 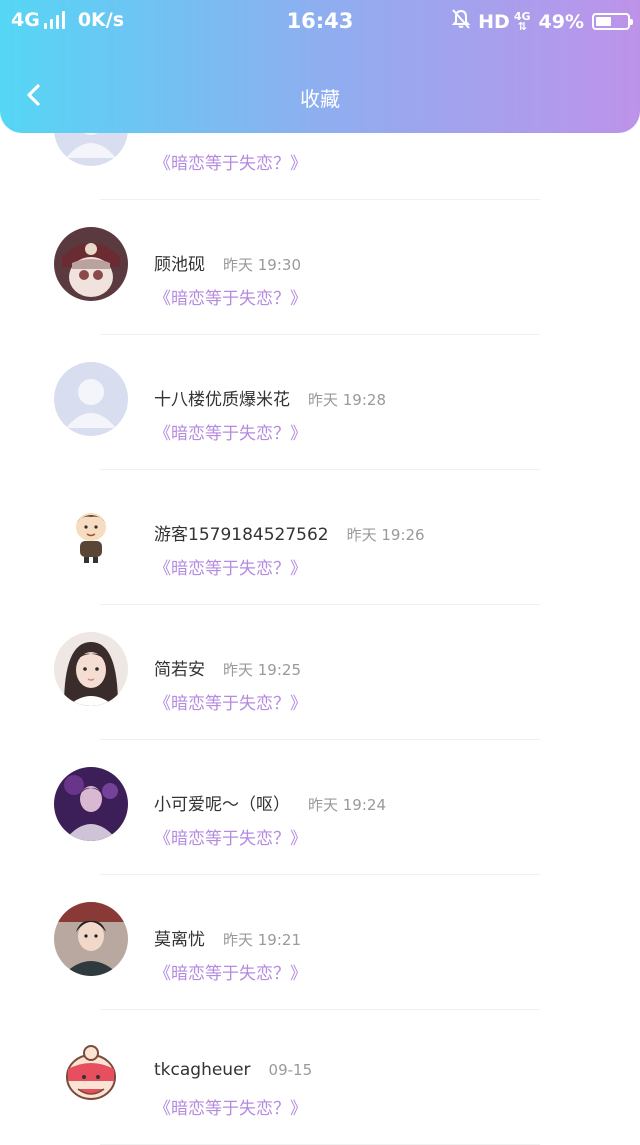 I want to click on favorite-item: 小可爱呢～（呕） 昨天 19:24 《暗恋等于失恋？》, so click(x=320, y=807).